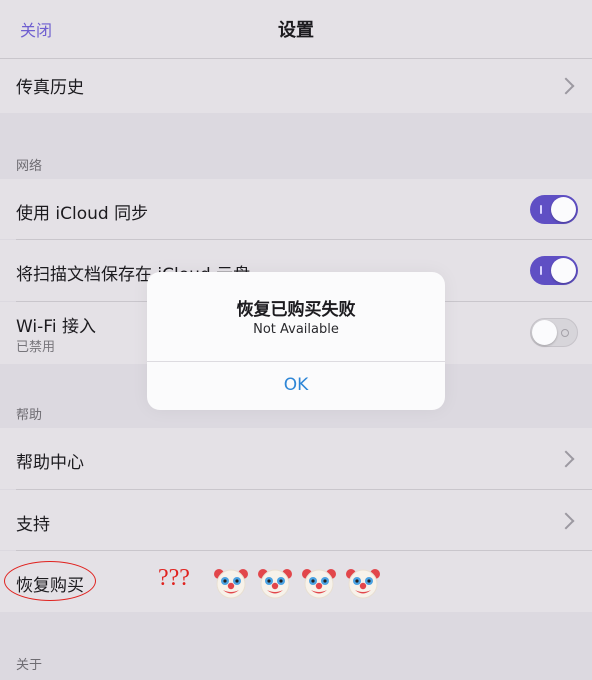 Image resolution: width=592 pixels, height=680 pixels. I want to click on row-label: 使用 iCloud 同步, so click(82, 214).